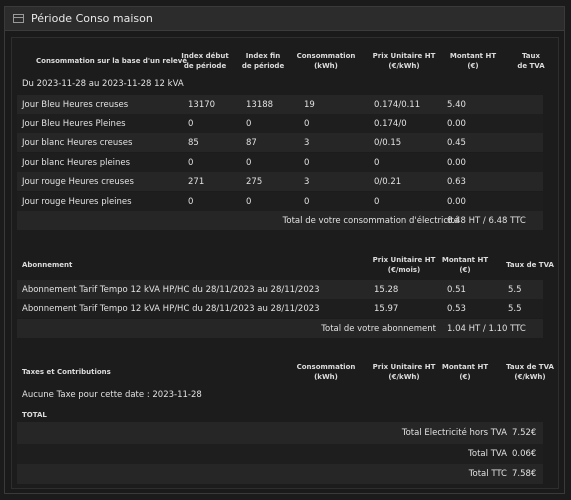 The height and width of the screenshot is (500, 571). Describe the element at coordinates (397, 105) in the screenshot. I see `row-unit-price: 0.174/0.11` at that location.